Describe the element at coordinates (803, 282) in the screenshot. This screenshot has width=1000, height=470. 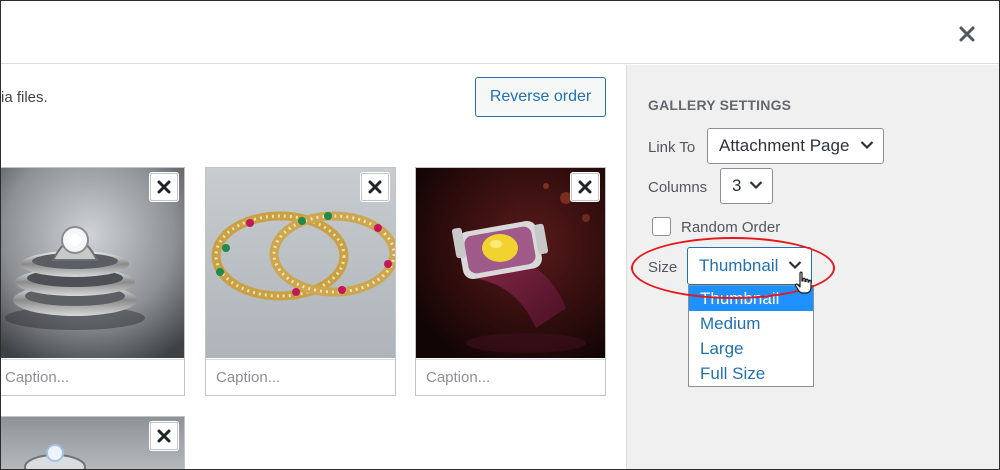
I see `hand-cursor-icon` at that location.